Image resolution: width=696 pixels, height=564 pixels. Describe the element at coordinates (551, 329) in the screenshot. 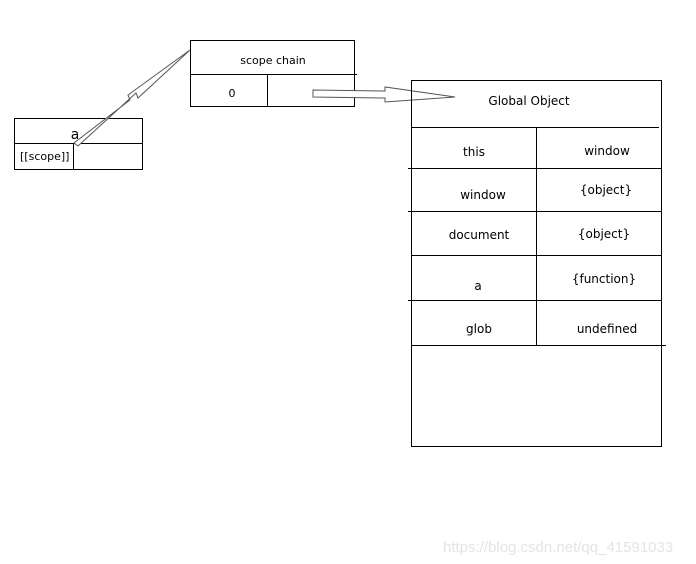

I see `global-row: glob undefined` at that location.